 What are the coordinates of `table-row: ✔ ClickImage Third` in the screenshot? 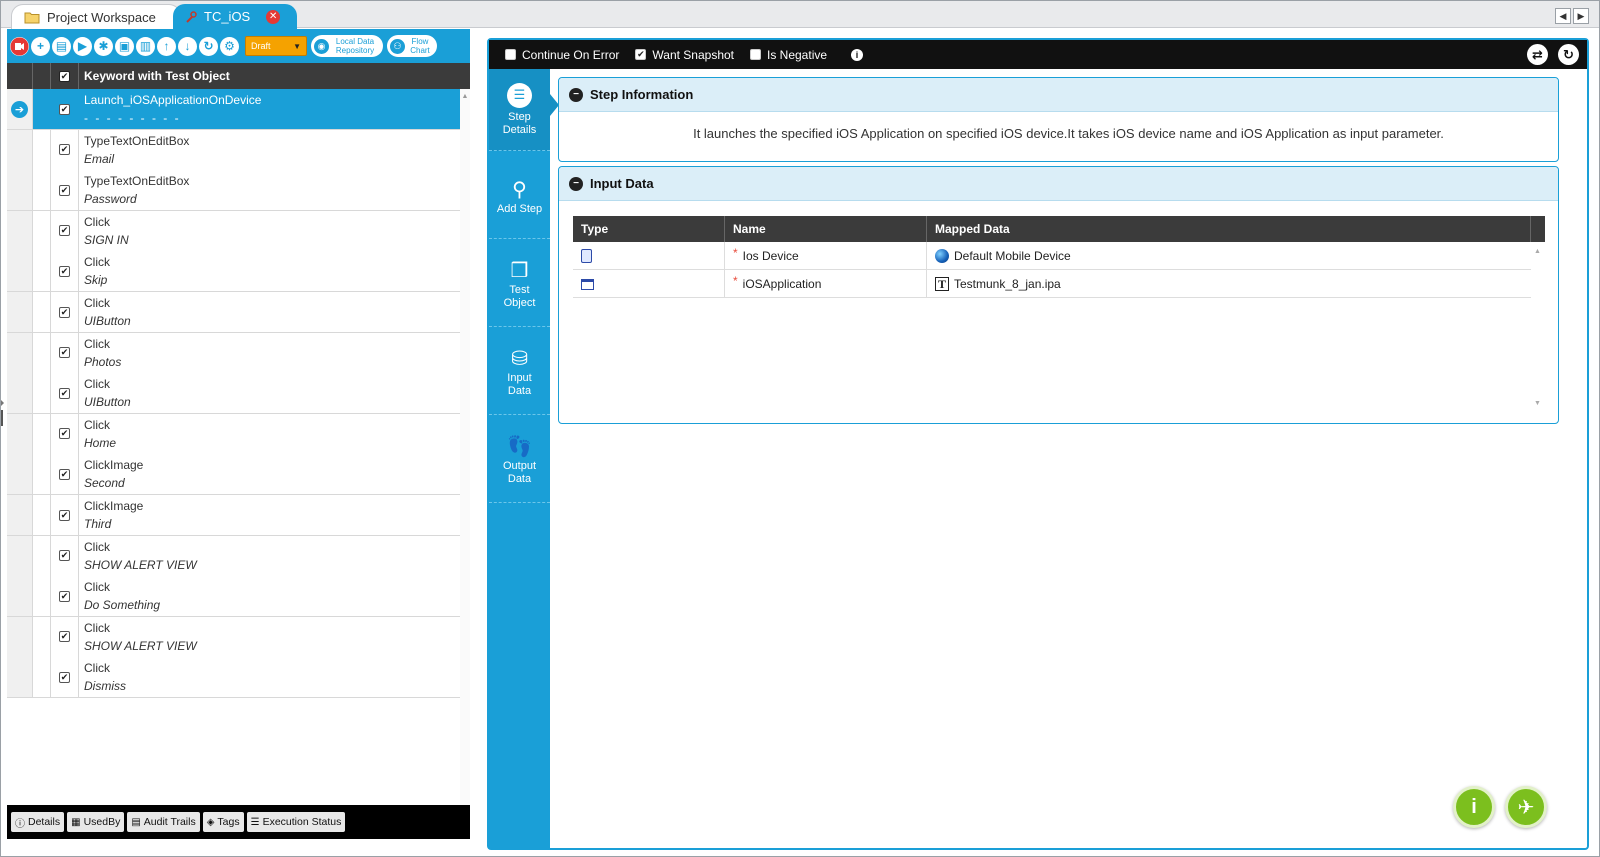 It's located at (233, 515).